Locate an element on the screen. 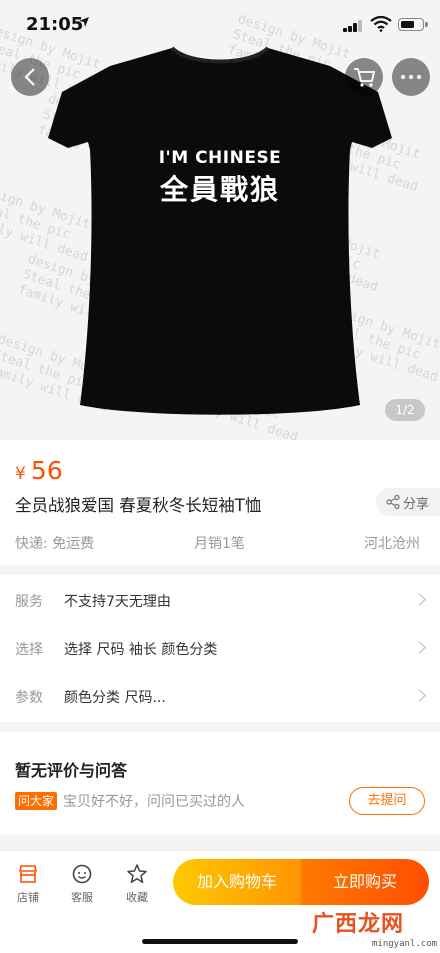  cart-button is located at coordinates (364, 77).